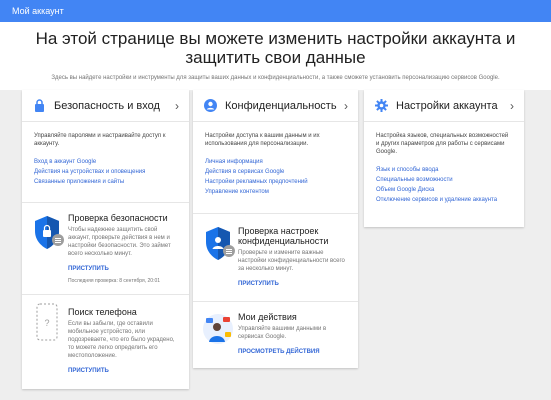 This screenshot has height=400, width=551. I want to click on view-activity-button: ПРОСМОТРЕТЬ ДЕЙСТВИЯ, so click(294, 352).